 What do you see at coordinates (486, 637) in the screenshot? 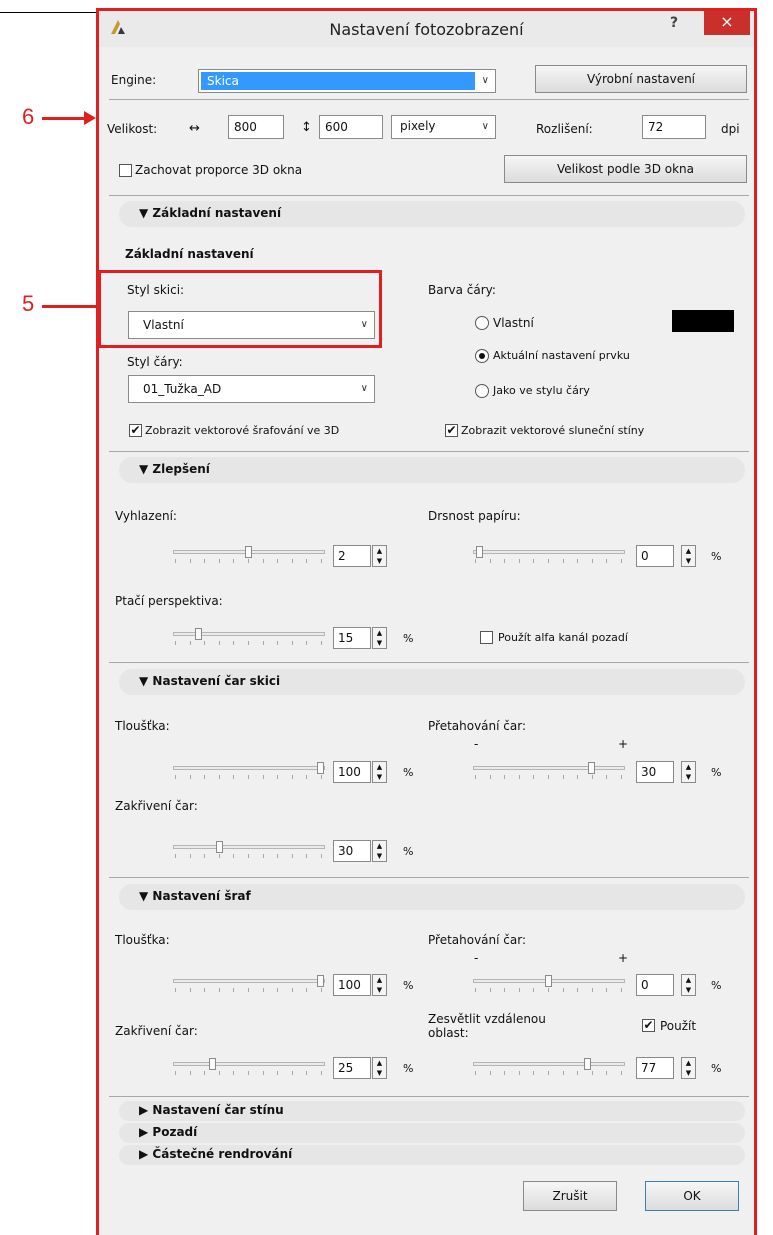
I see `alpha-channel-checkbox` at bounding box center [486, 637].